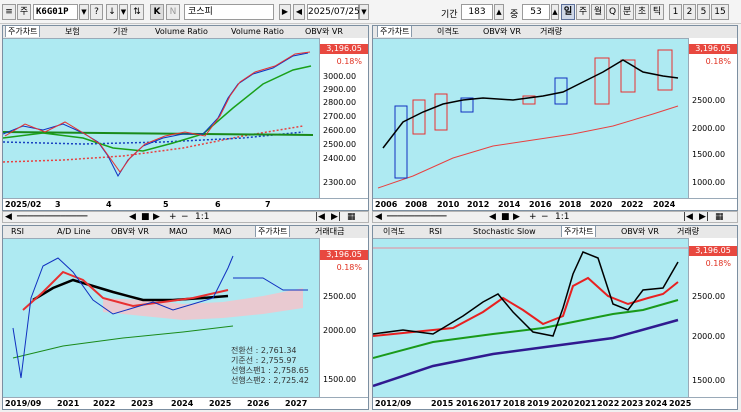 The width and height of the screenshot is (741, 412). Describe the element at coordinates (598, 12) in the screenshot. I see `period-month: 월` at that location.